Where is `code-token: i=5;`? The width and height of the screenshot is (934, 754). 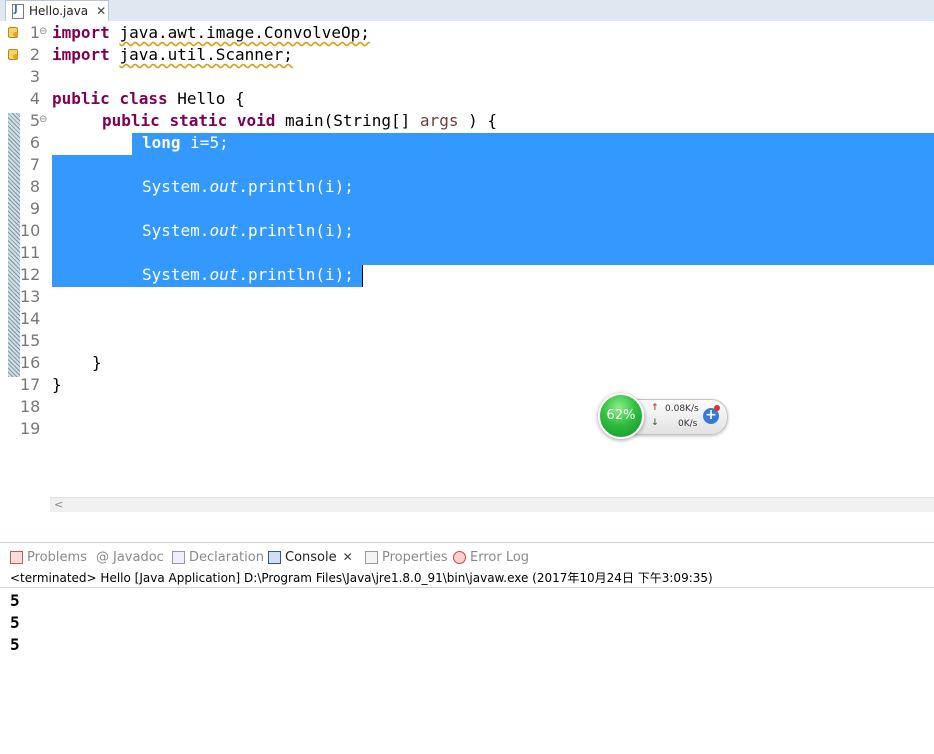 code-token: i=5; is located at coordinates (209, 142).